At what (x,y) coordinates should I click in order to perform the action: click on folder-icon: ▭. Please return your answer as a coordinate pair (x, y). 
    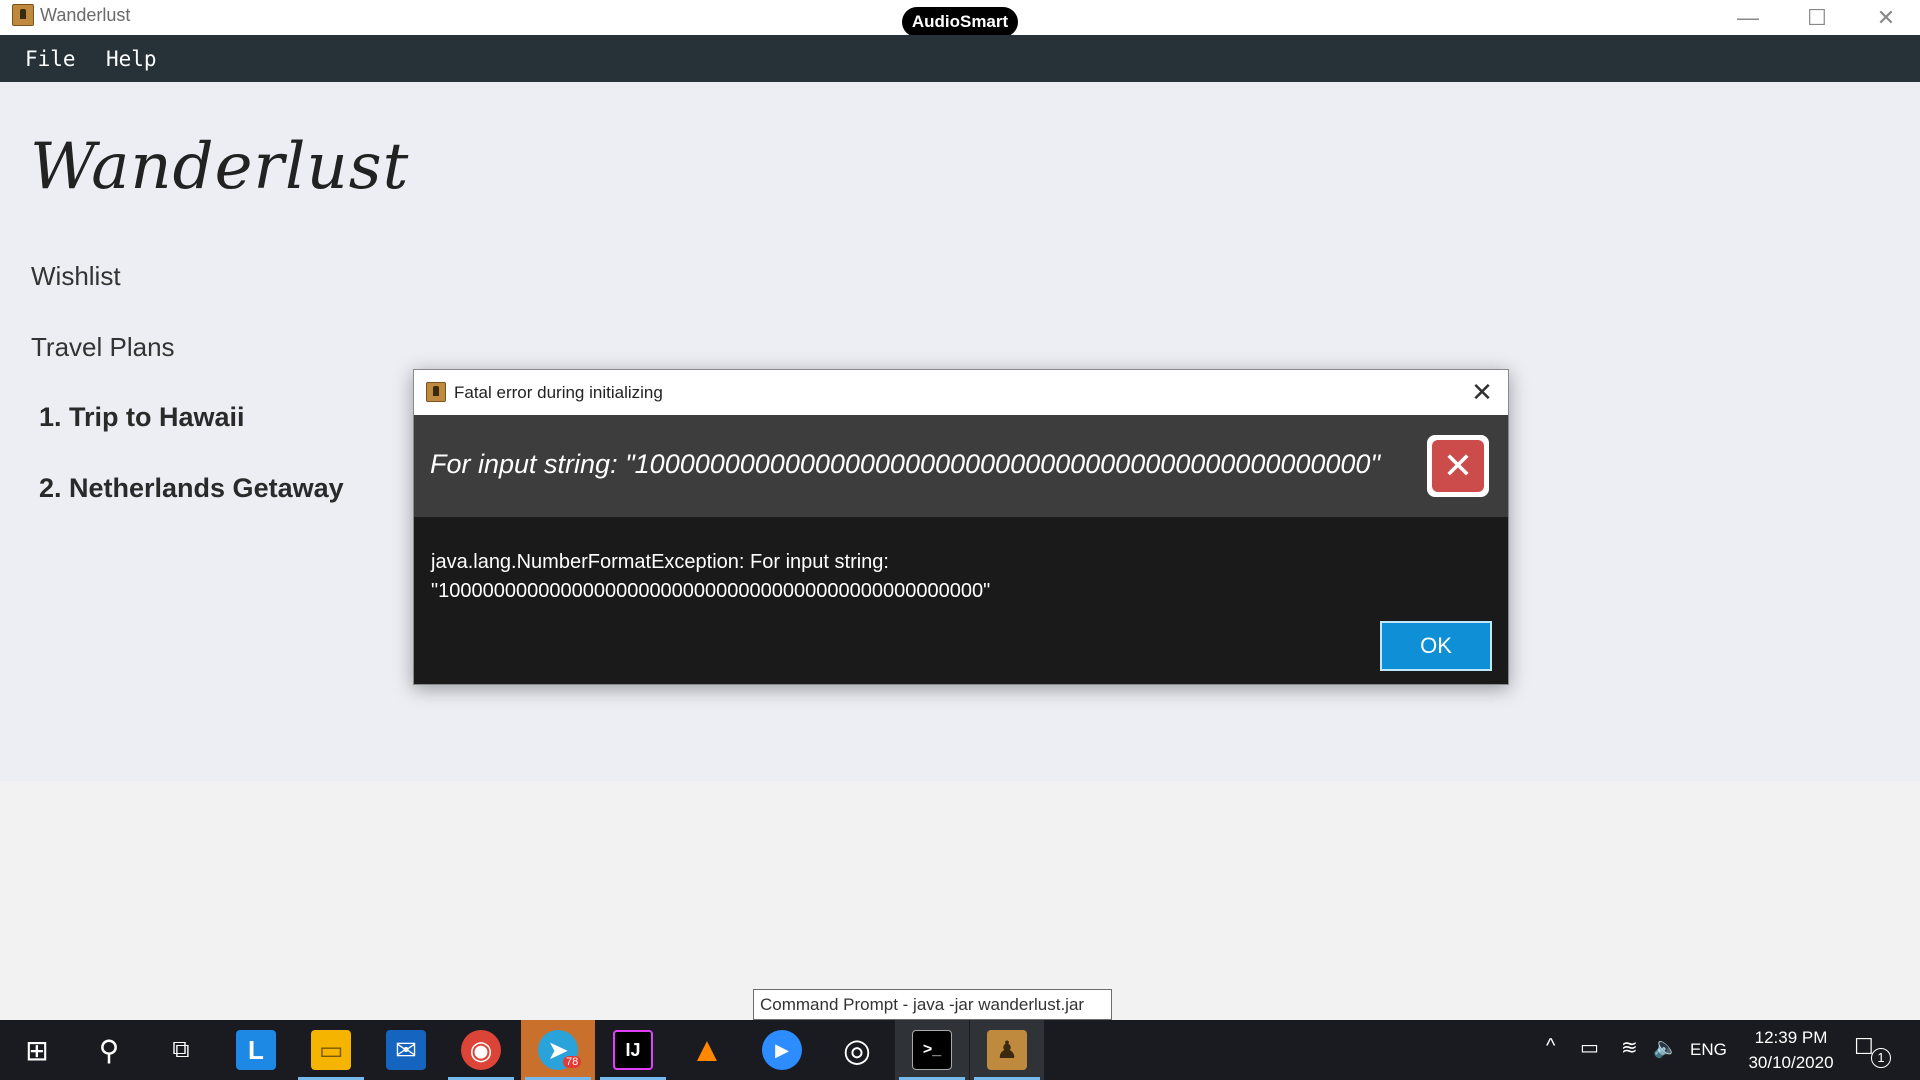
    Looking at the image, I should click on (331, 1050).